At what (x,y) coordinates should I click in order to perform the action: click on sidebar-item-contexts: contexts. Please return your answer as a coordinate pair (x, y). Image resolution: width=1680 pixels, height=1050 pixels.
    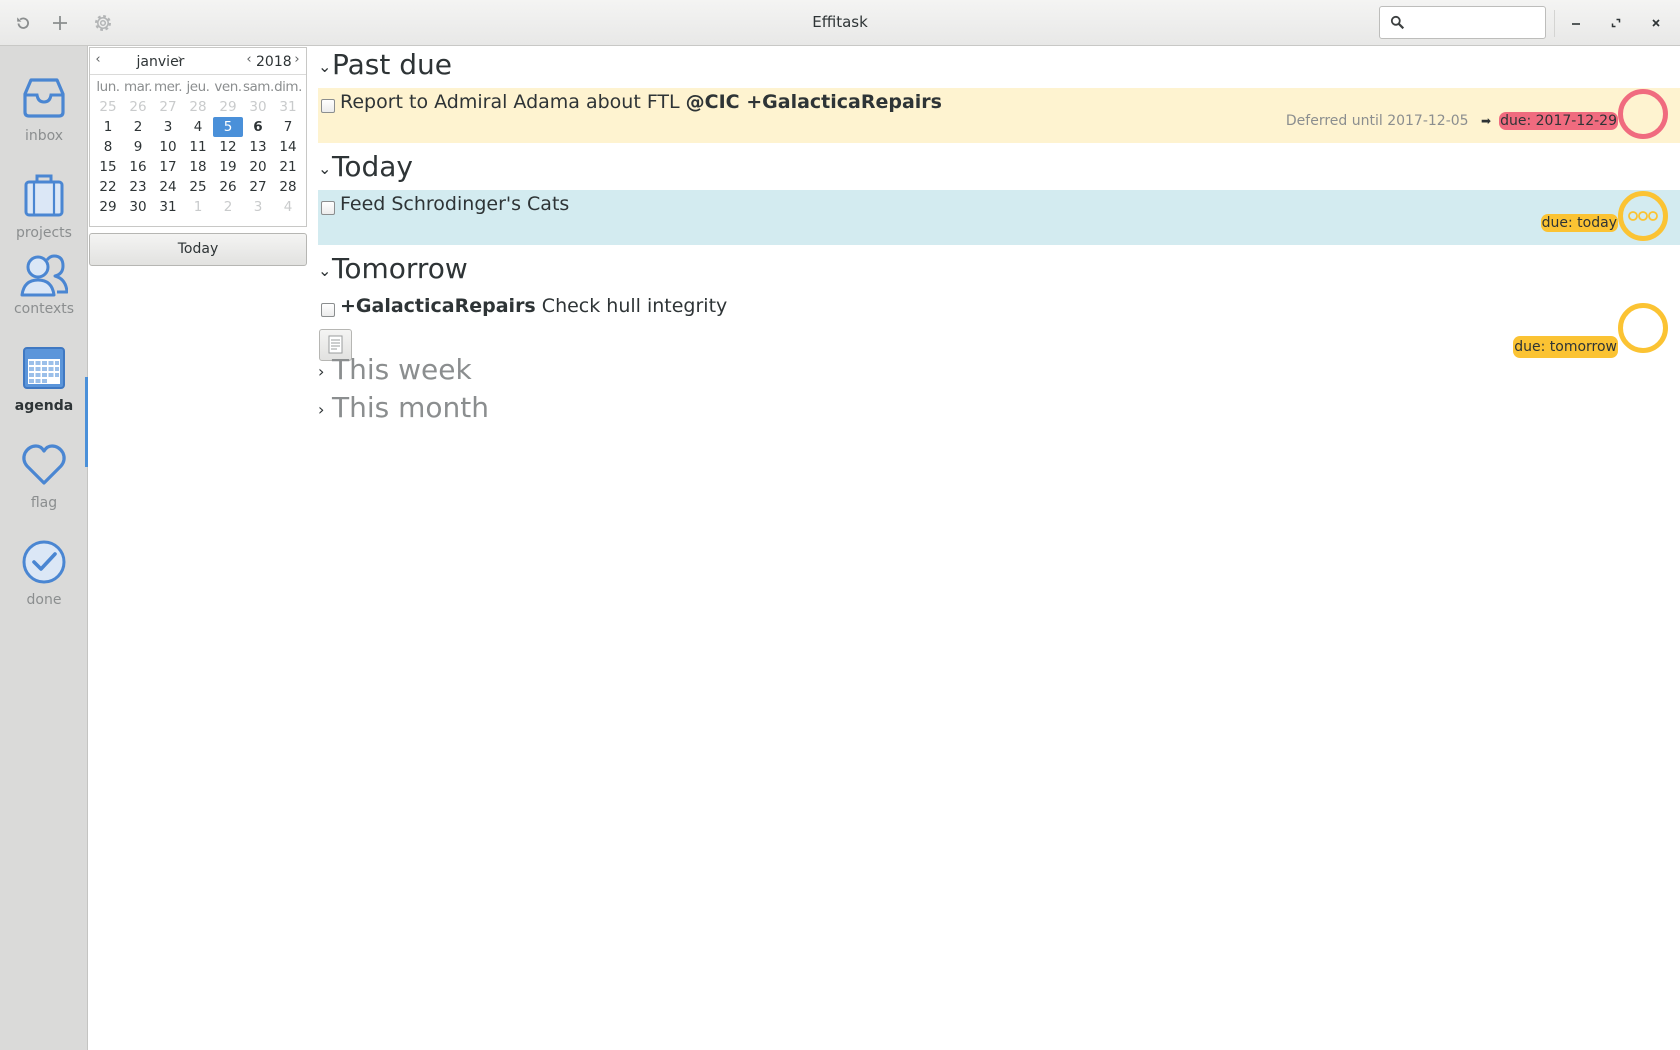
    Looking at the image, I should click on (44, 290).